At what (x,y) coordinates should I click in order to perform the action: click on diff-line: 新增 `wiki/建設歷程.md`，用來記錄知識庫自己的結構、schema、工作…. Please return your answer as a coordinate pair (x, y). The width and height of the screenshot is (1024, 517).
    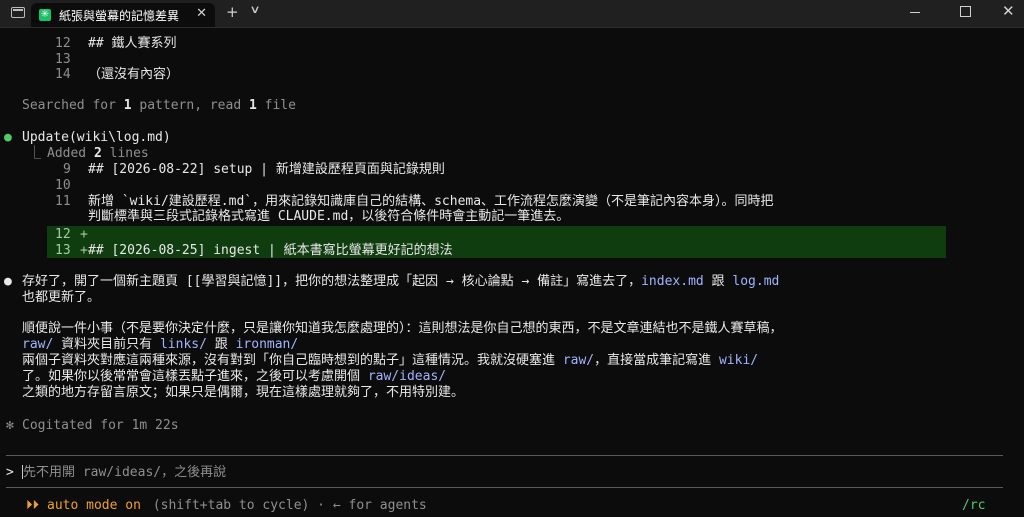
    Looking at the image, I should click on (431, 201).